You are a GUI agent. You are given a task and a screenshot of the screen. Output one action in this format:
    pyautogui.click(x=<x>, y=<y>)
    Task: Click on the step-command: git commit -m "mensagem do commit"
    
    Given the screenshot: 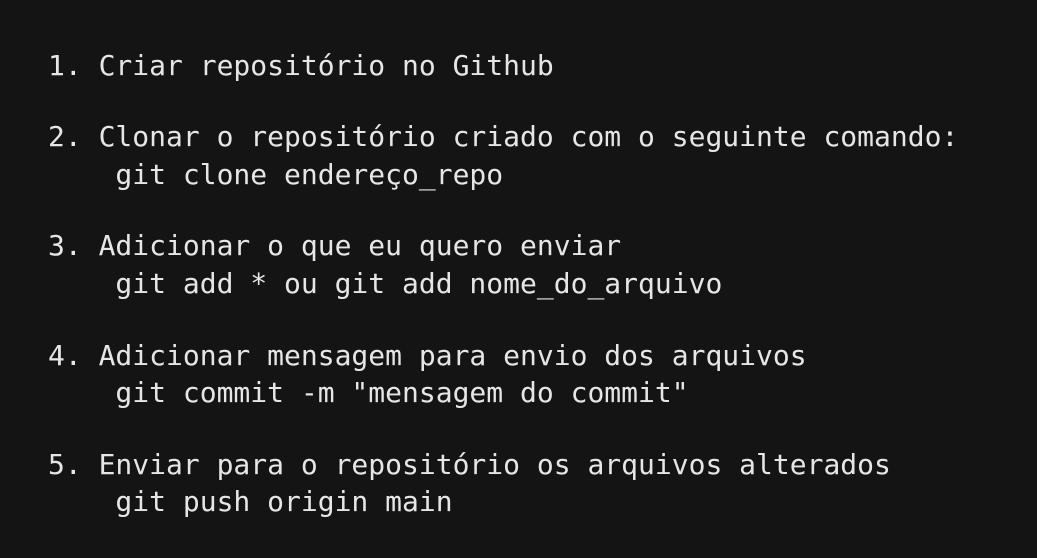 What is the action you would take?
    pyautogui.click(x=368, y=392)
    